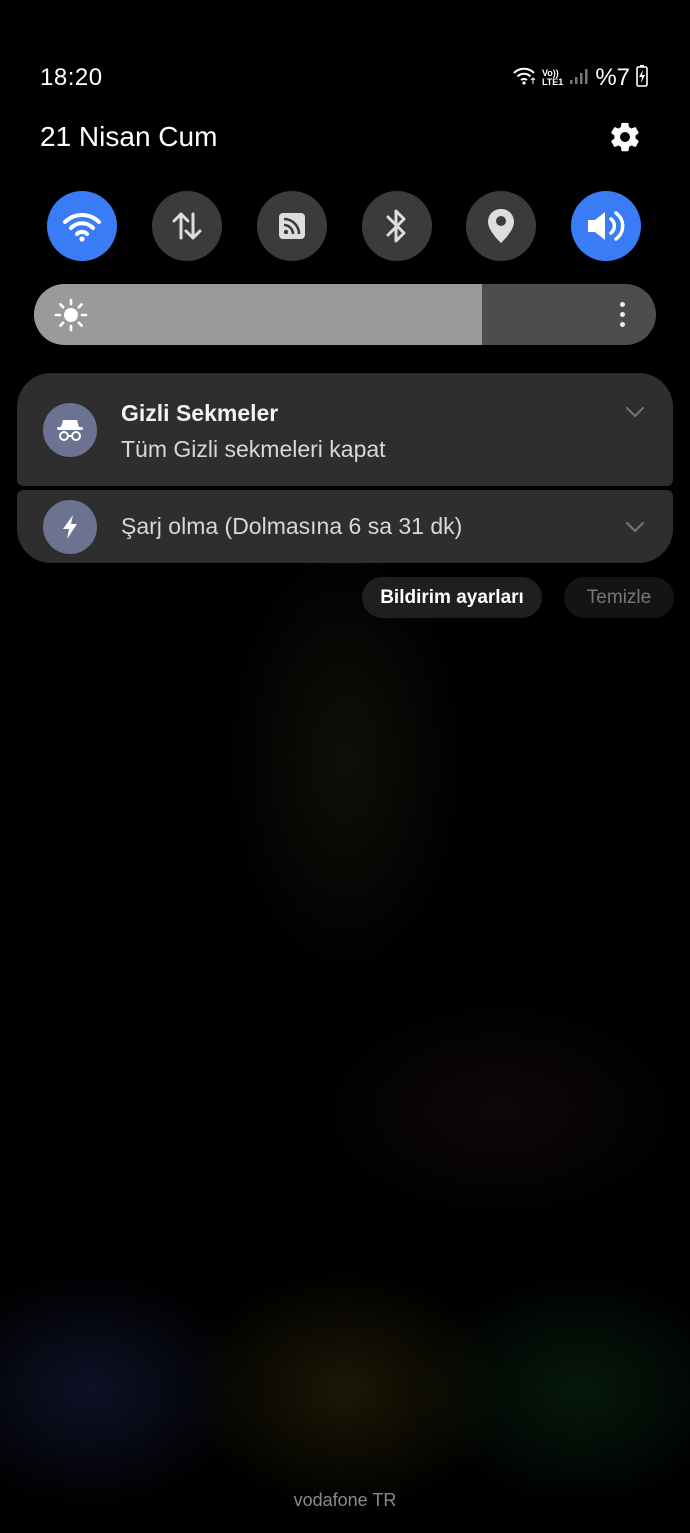  I want to click on battery-percent: %7, so click(612, 77).